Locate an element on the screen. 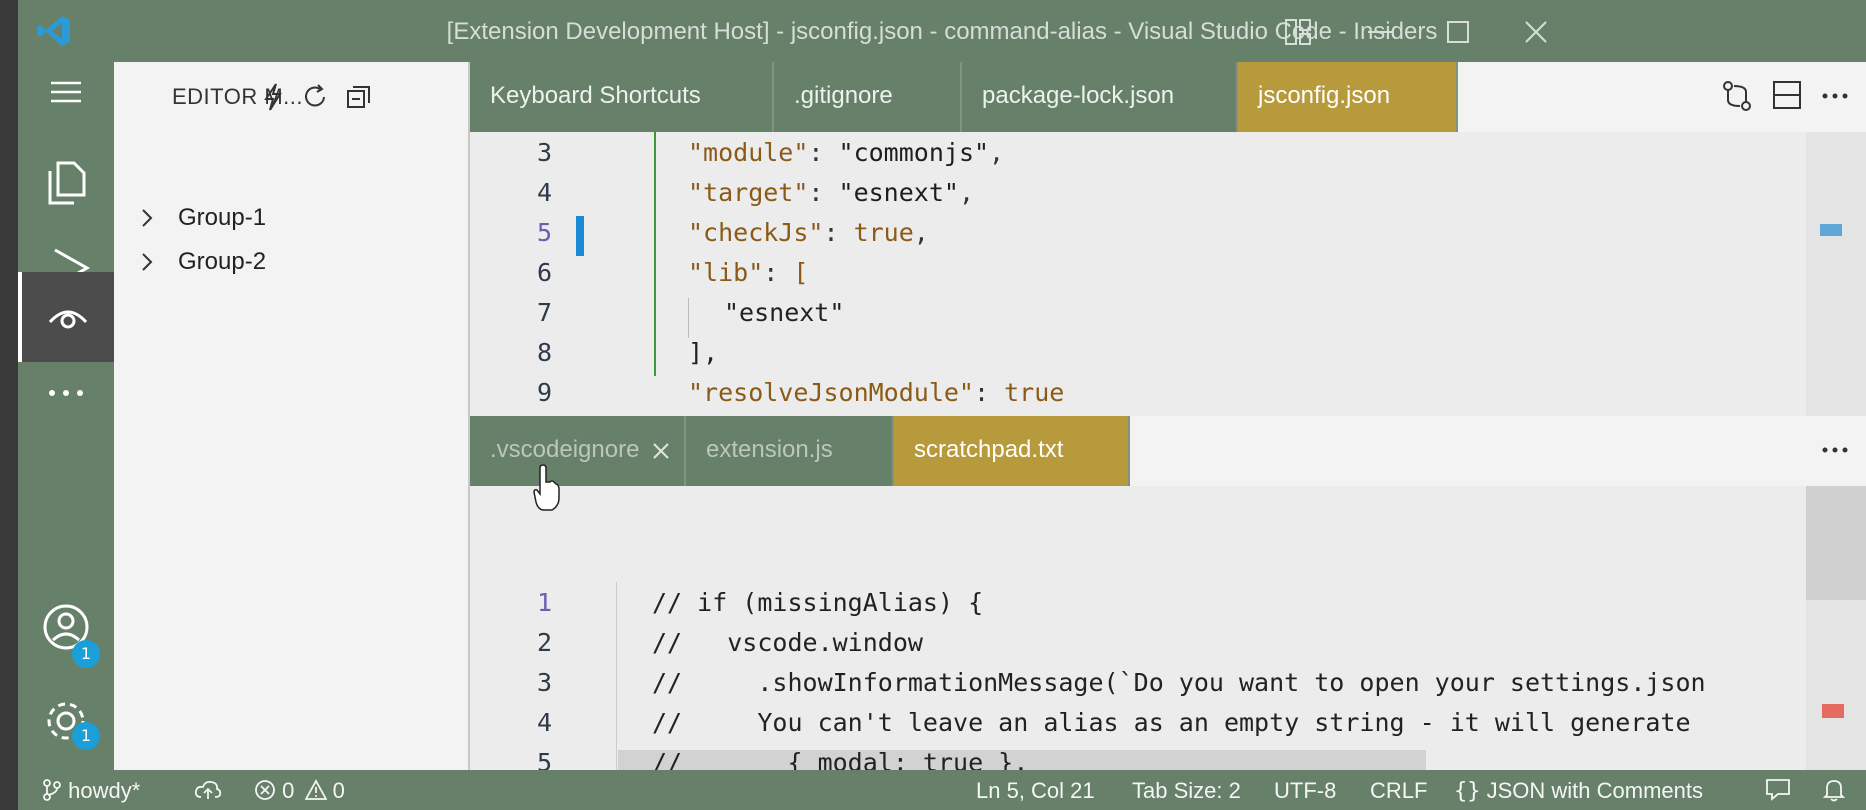  eye-icon is located at coordinates (68, 319).